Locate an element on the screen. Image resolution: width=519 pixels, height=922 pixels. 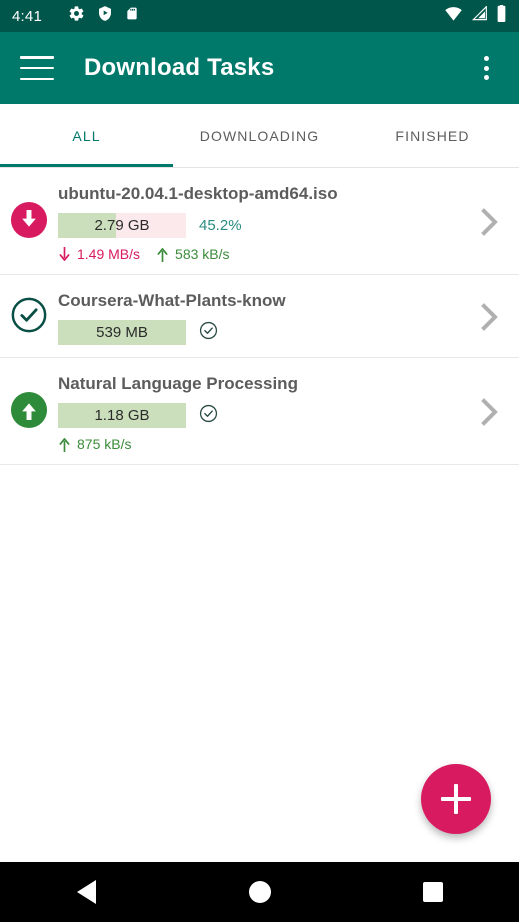
page-title: Download Tasks is located at coordinates (179, 67).